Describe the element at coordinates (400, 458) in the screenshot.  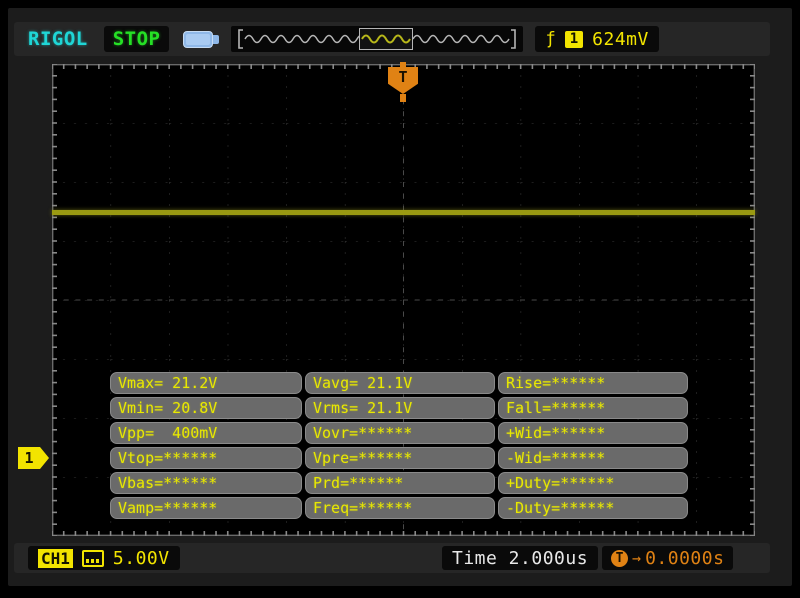
I see `measurement-item: Vpre=******` at that location.